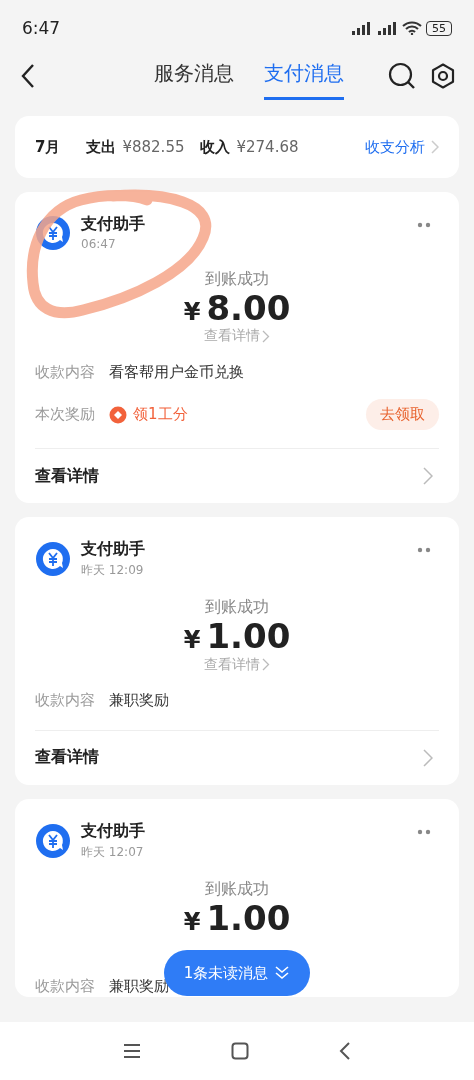 The image size is (474, 1080). Describe the element at coordinates (267, 147) in the screenshot. I see `income-amount: ¥274.68` at that location.